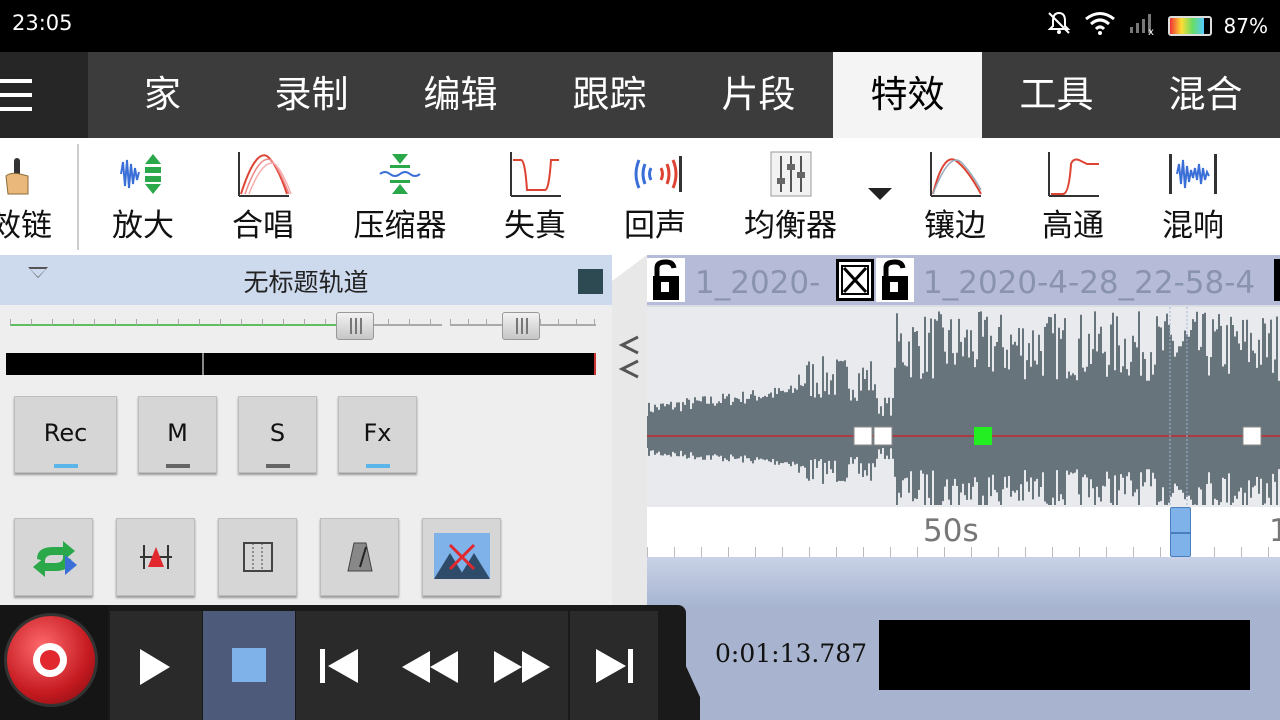 This screenshot has width=1280, height=720. Describe the element at coordinates (1157, 25) in the screenshot. I see `status-icons: x 87%` at that location.